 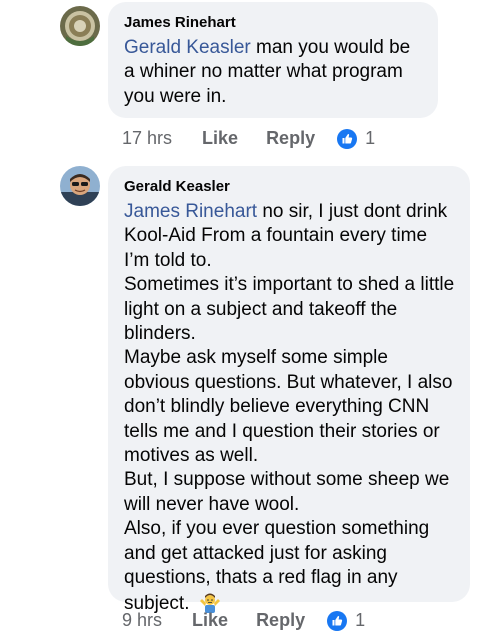 I want to click on comment-author: Gerald Keasler, so click(x=290, y=187).